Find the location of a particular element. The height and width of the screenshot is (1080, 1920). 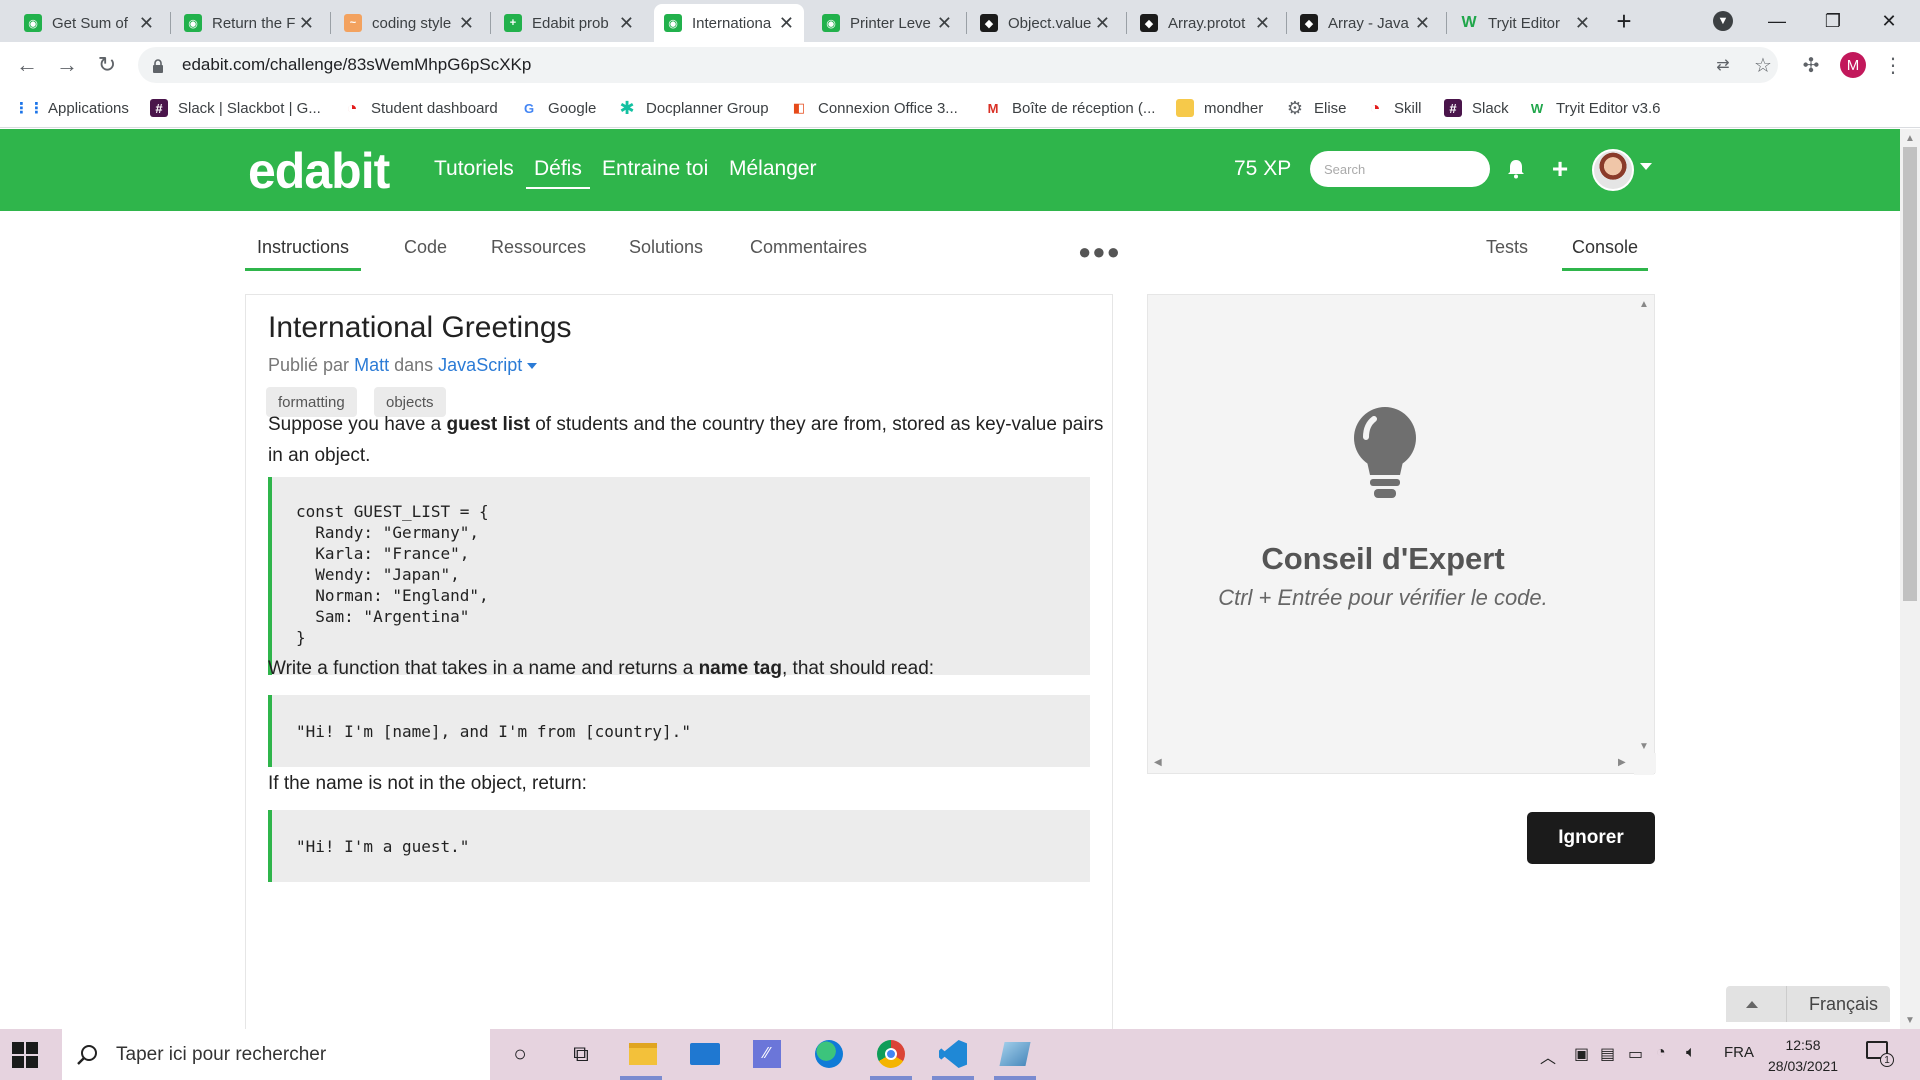

extensions-puzzle-icon: ✣ is located at coordinates (1811, 65).